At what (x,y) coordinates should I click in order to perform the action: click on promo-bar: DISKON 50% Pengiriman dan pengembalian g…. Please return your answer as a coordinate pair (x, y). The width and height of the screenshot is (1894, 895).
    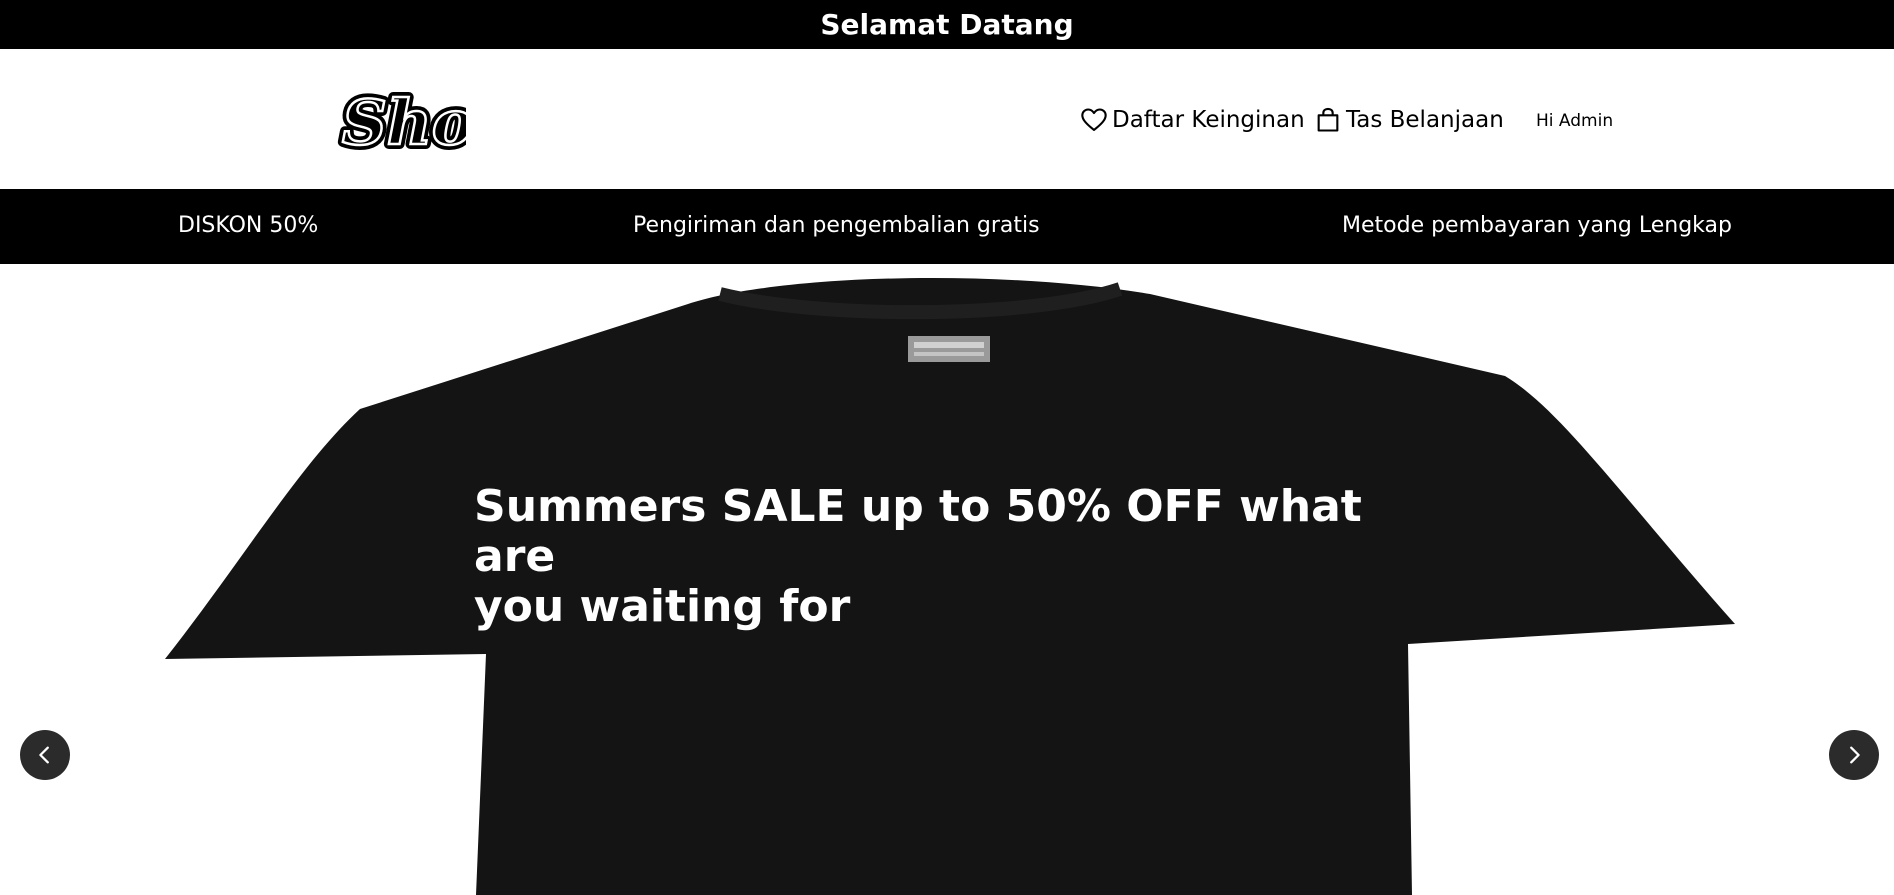
    Looking at the image, I should click on (947, 226).